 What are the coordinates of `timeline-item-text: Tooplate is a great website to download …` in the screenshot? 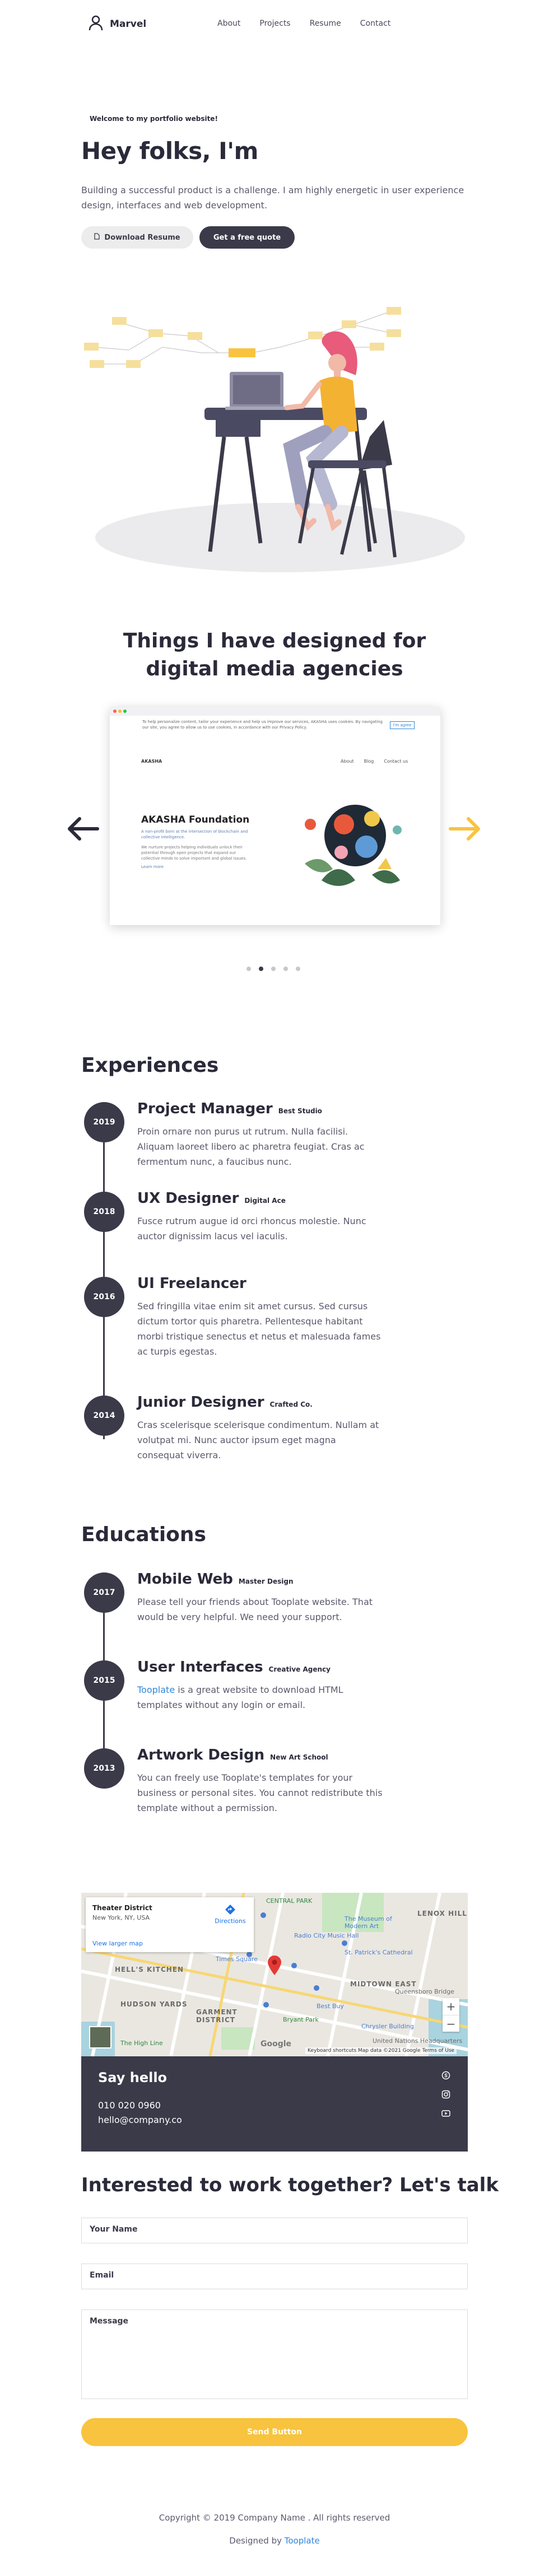 It's located at (260, 1697).